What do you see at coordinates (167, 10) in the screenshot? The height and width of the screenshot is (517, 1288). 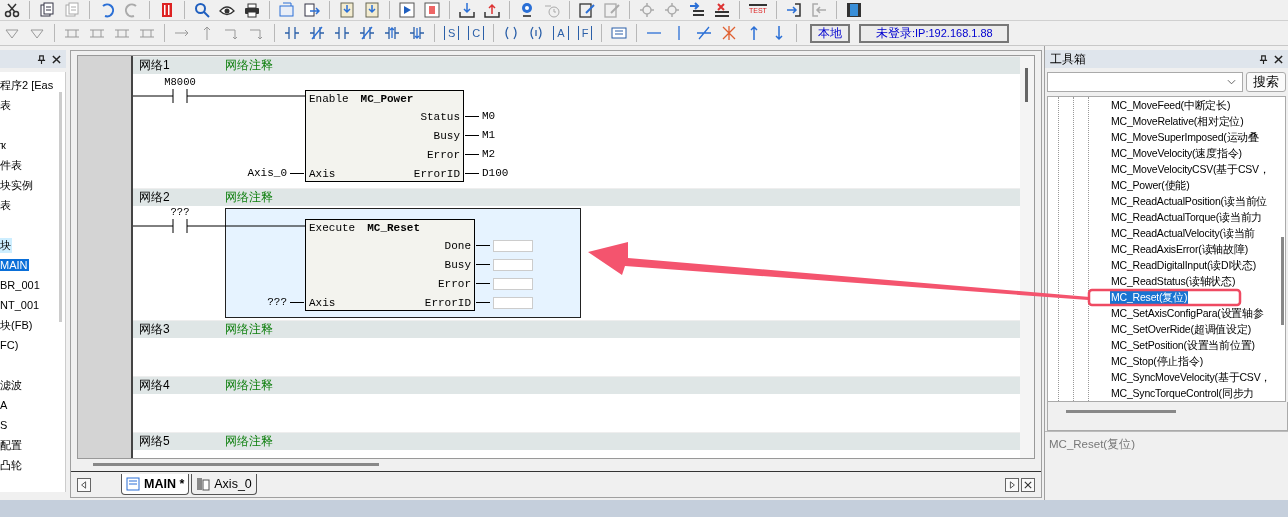 I see `delete-icon` at bounding box center [167, 10].